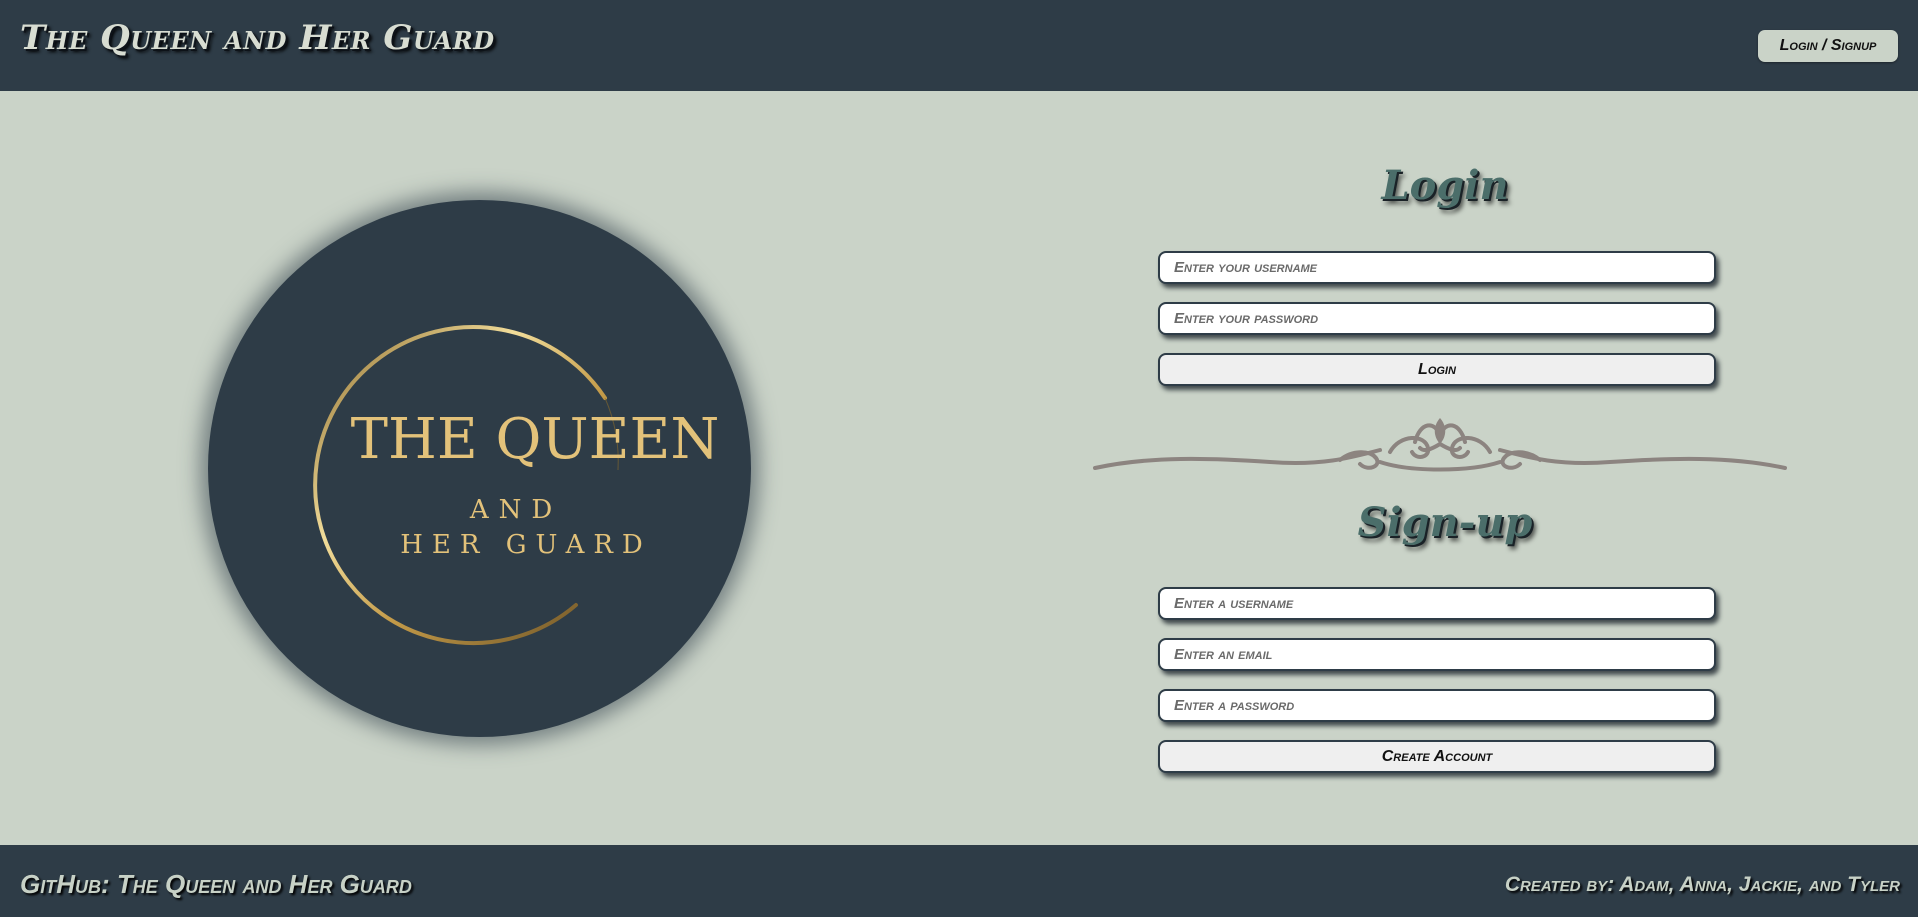  I want to click on ornamental-divider-icon, so click(1440, 445).